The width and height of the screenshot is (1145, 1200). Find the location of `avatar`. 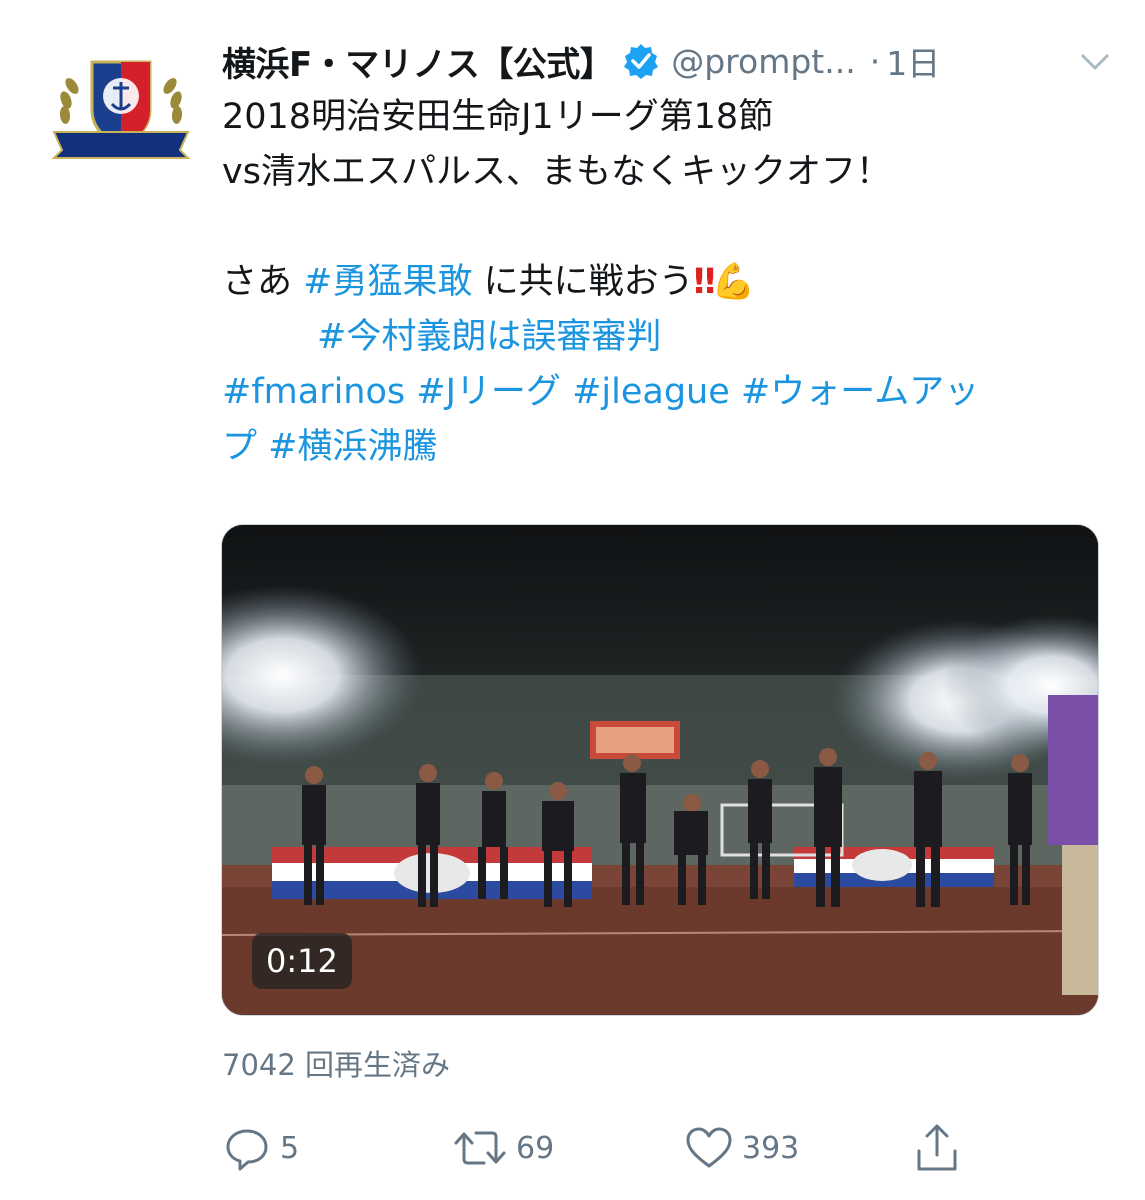

avatar is located at coordinates (121, 107).